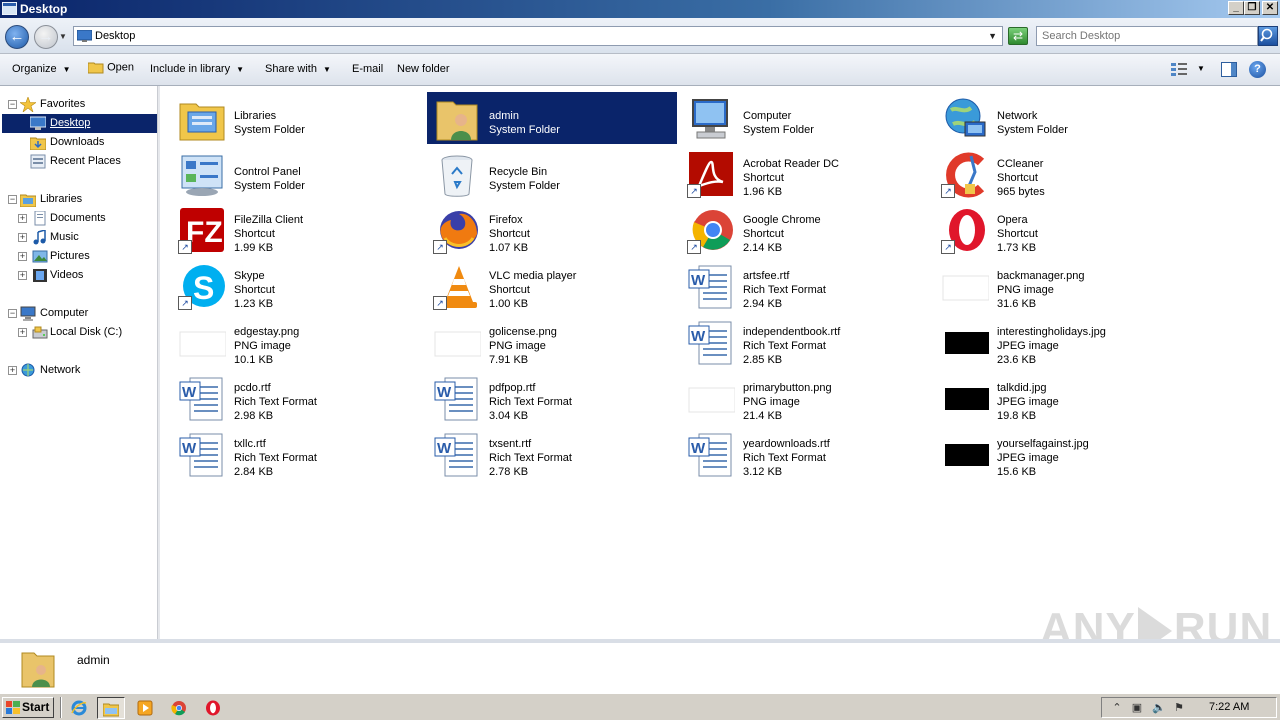 The height and width of the screenshot is (720, 1280). I want to click on skype-icon: S ↗, so click(202, 287).